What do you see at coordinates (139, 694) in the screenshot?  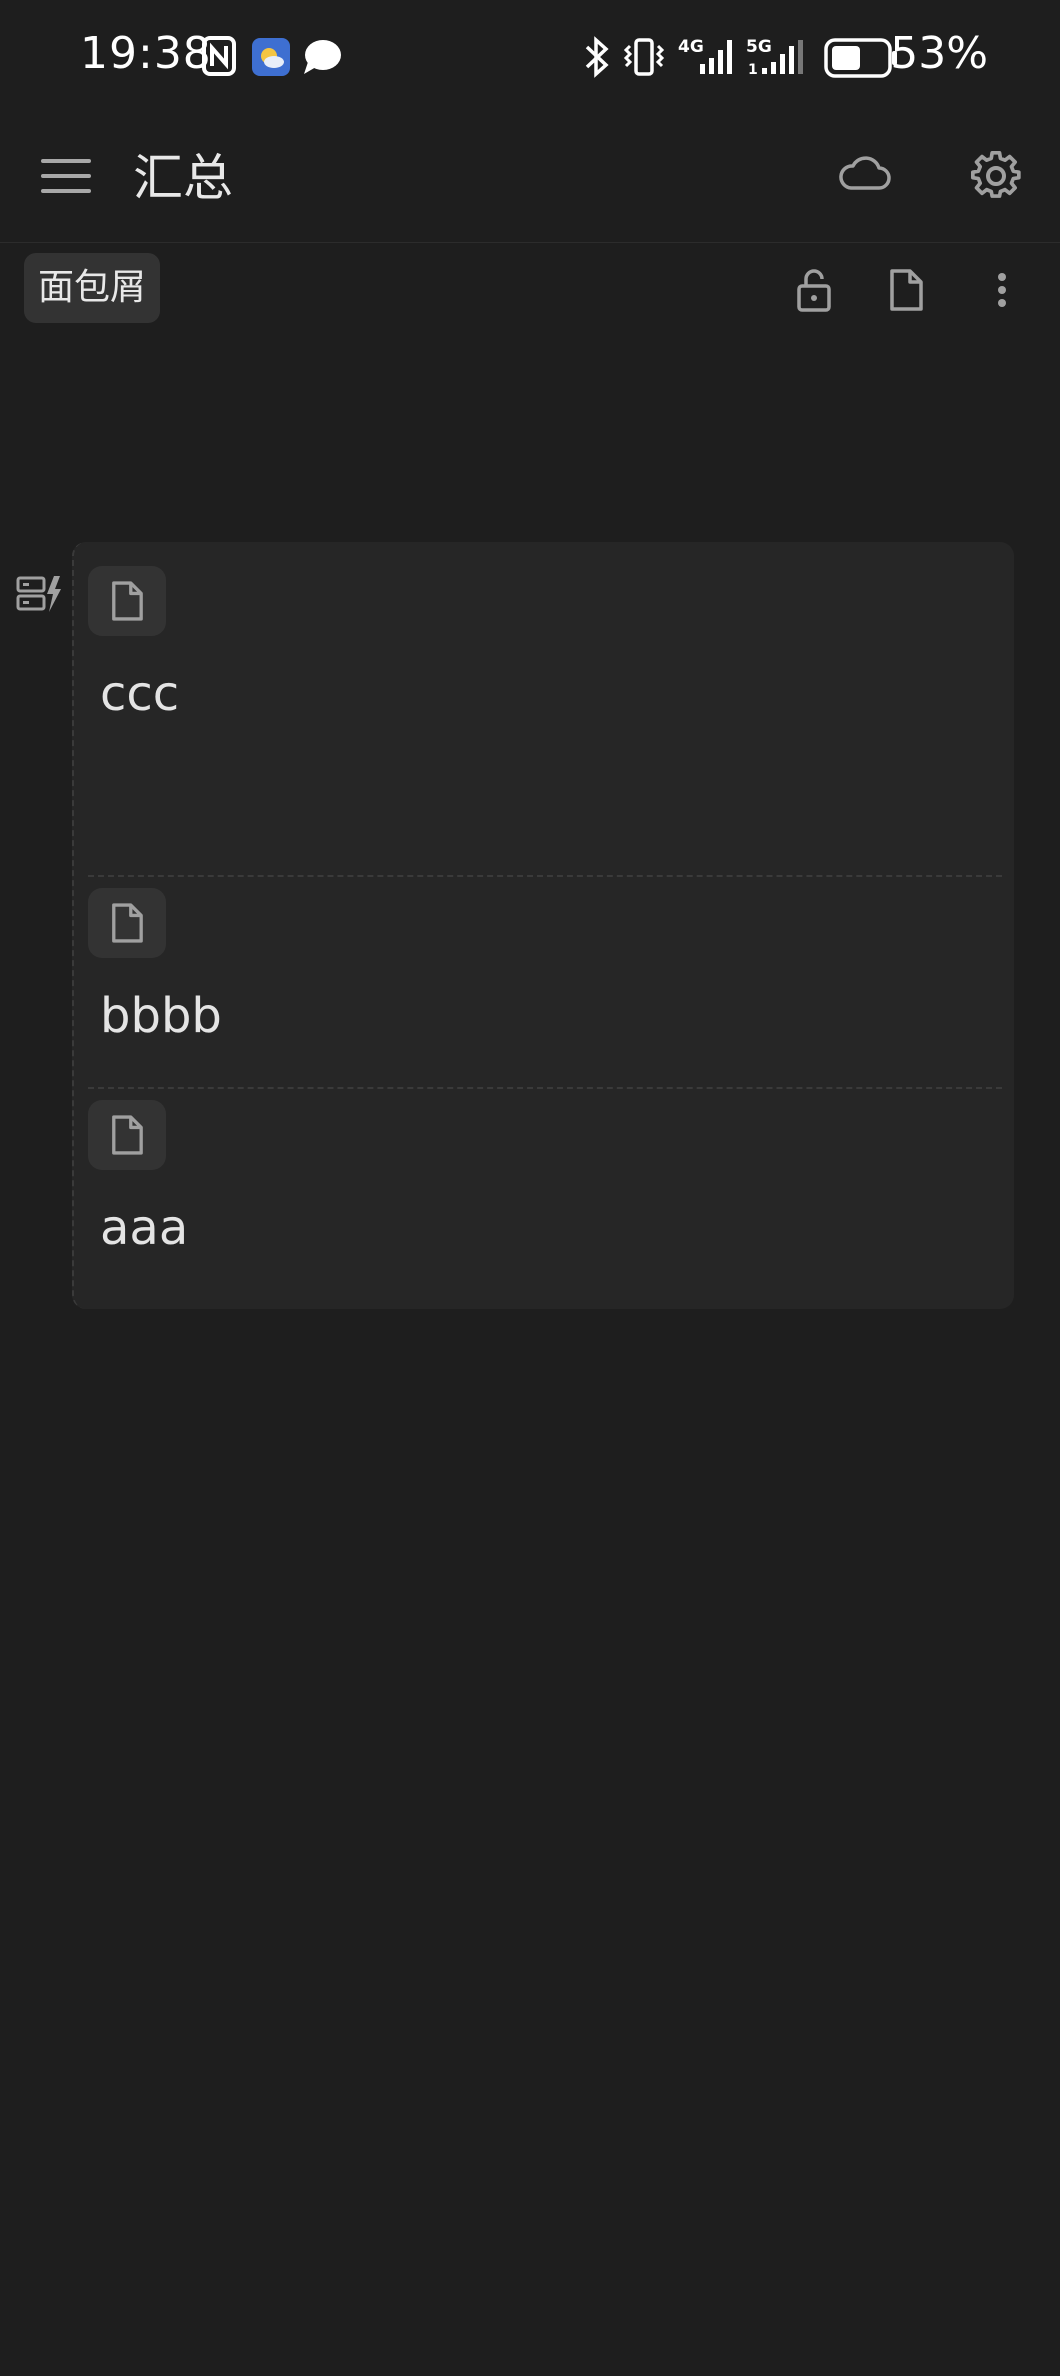 I see `document-title: ccc` at bounding box center [139, 694].